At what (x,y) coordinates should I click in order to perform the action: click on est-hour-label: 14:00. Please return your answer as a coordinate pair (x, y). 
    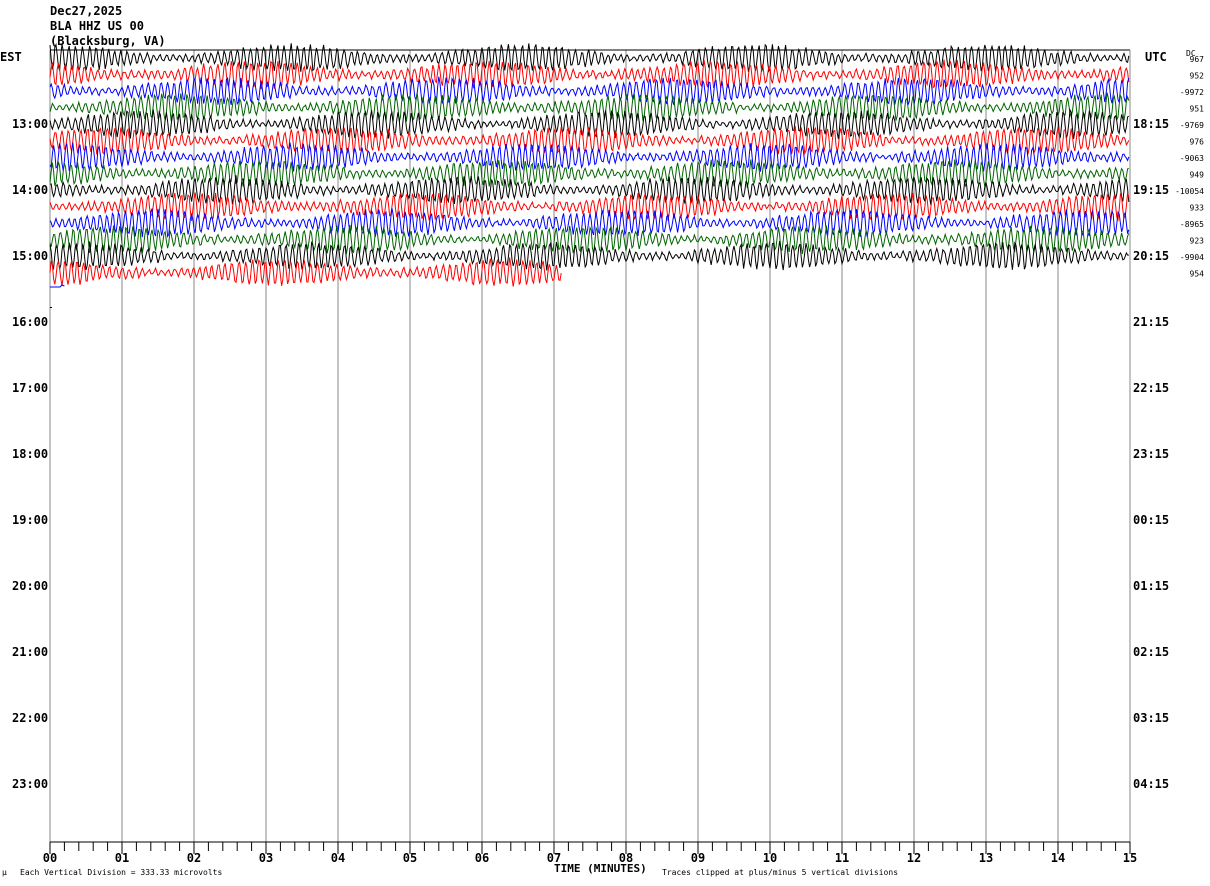
    Looking at the image, I should click on (30, 190).